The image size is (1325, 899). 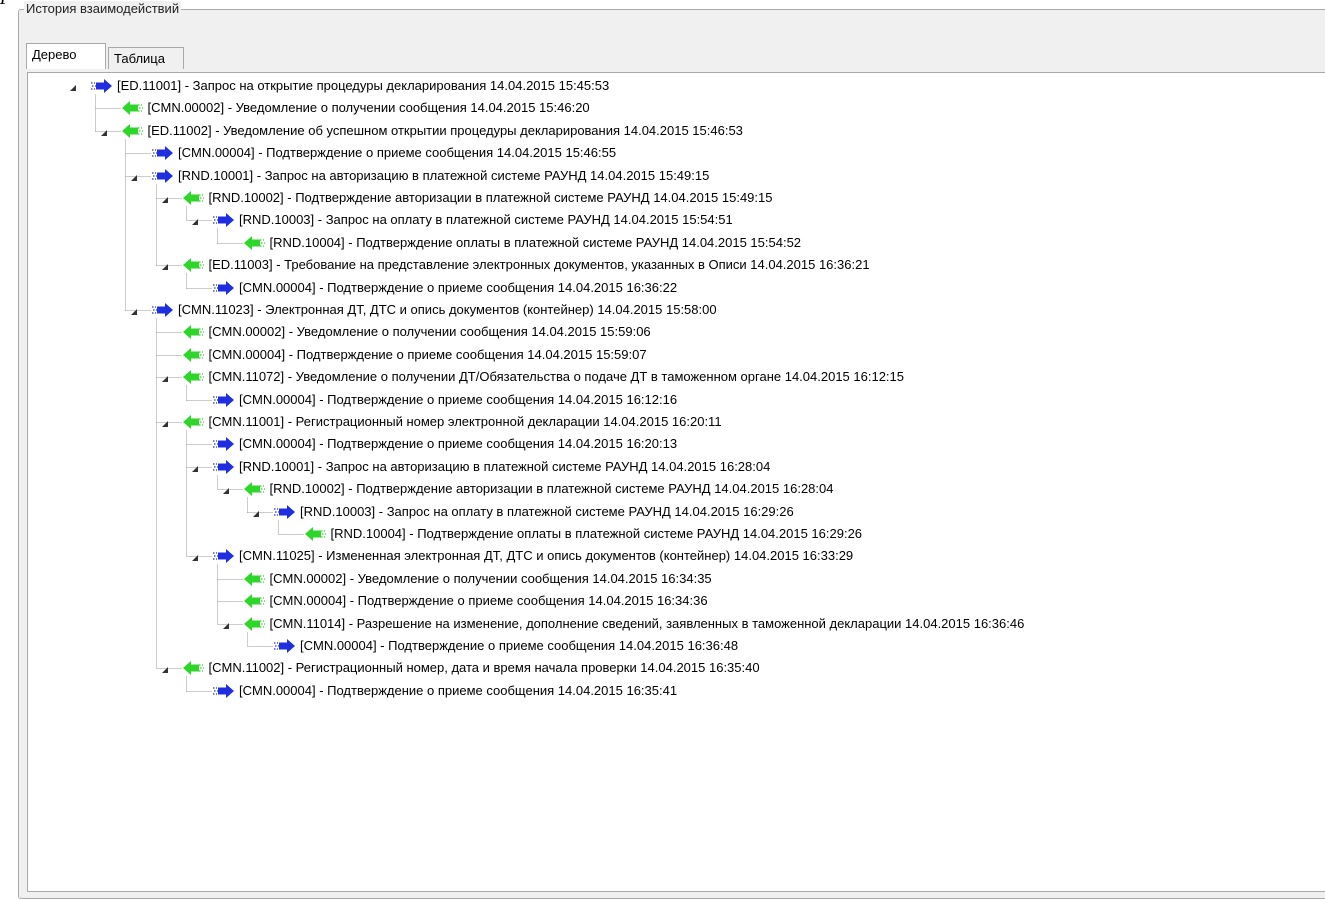 What do you see at coordinates (103, 9) in the screenshot?
I see `panel-title: История взаимодействий` at bounding box center [103, 9].